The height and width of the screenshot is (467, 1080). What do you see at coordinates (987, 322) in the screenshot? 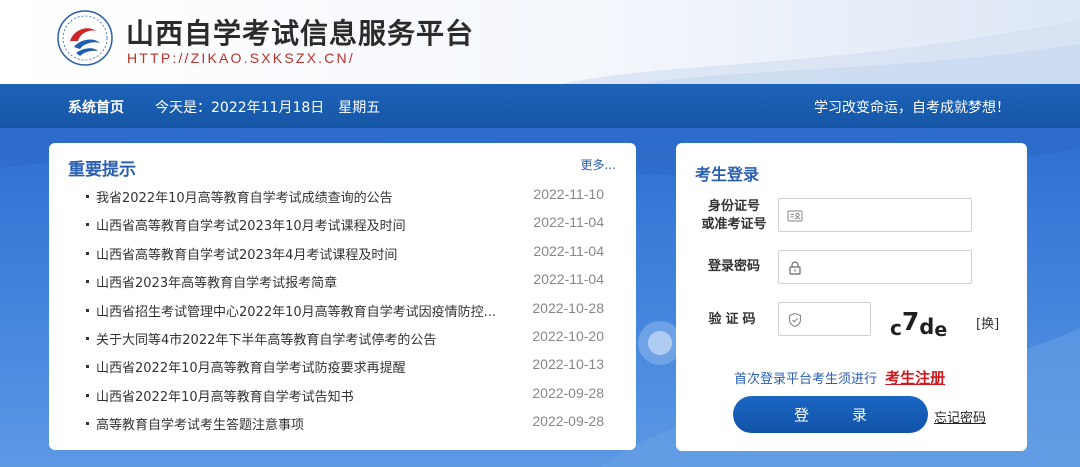
I see `refresh-captcha-link: [换]` at bounding box center [987, 322].